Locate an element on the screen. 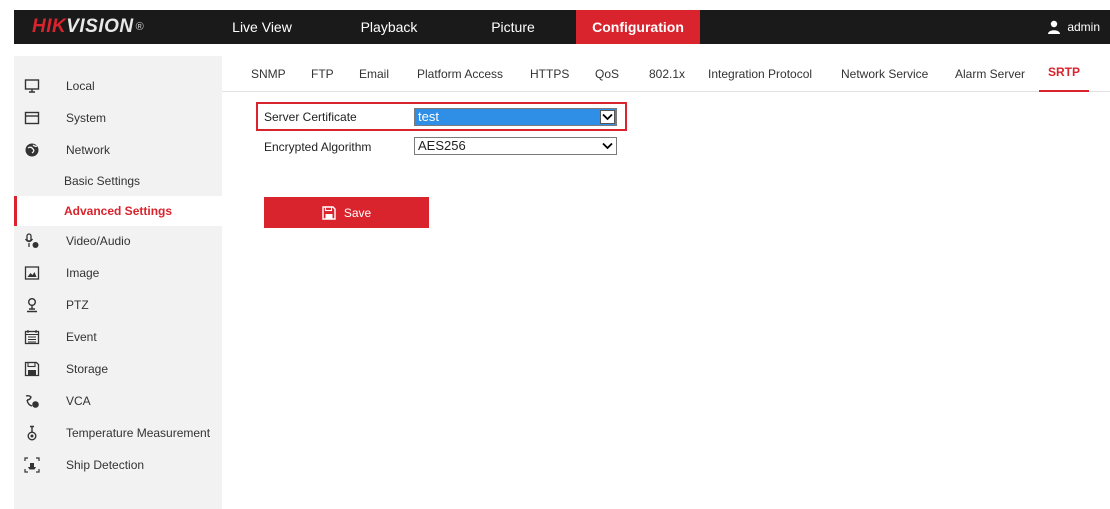 This screenshot has width=1110, height=509. sidebar-subitem-basic-settings: Basic Settings is located at coordinates (118, 181).